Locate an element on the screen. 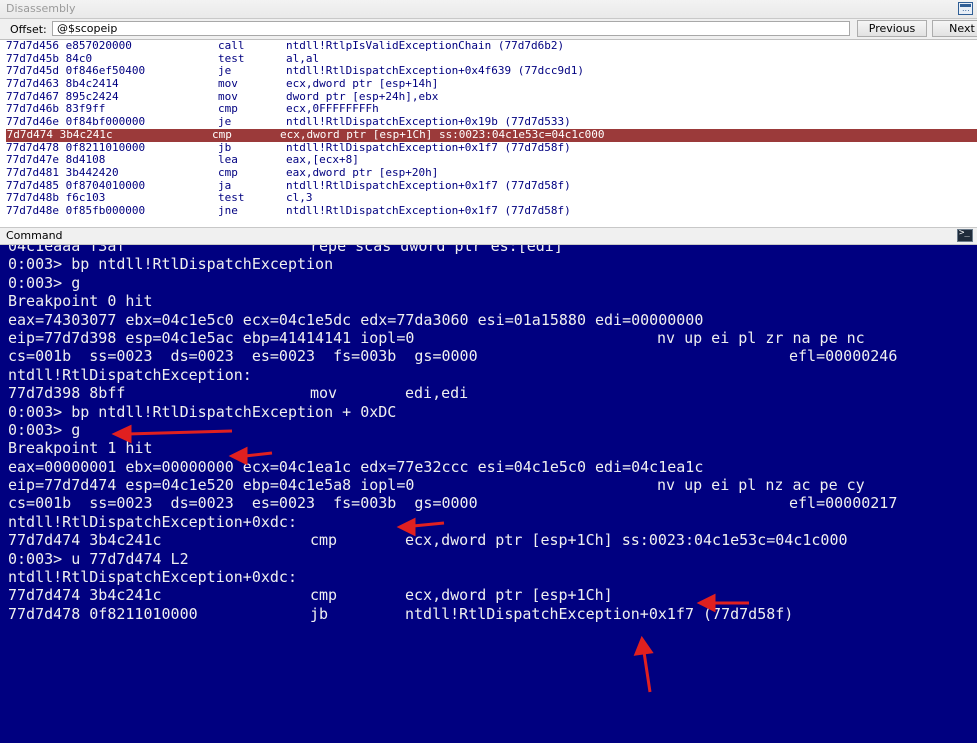  disassembly-operand: ecx,dword ptr [esp+14h] is located at coordinates (362, 84).